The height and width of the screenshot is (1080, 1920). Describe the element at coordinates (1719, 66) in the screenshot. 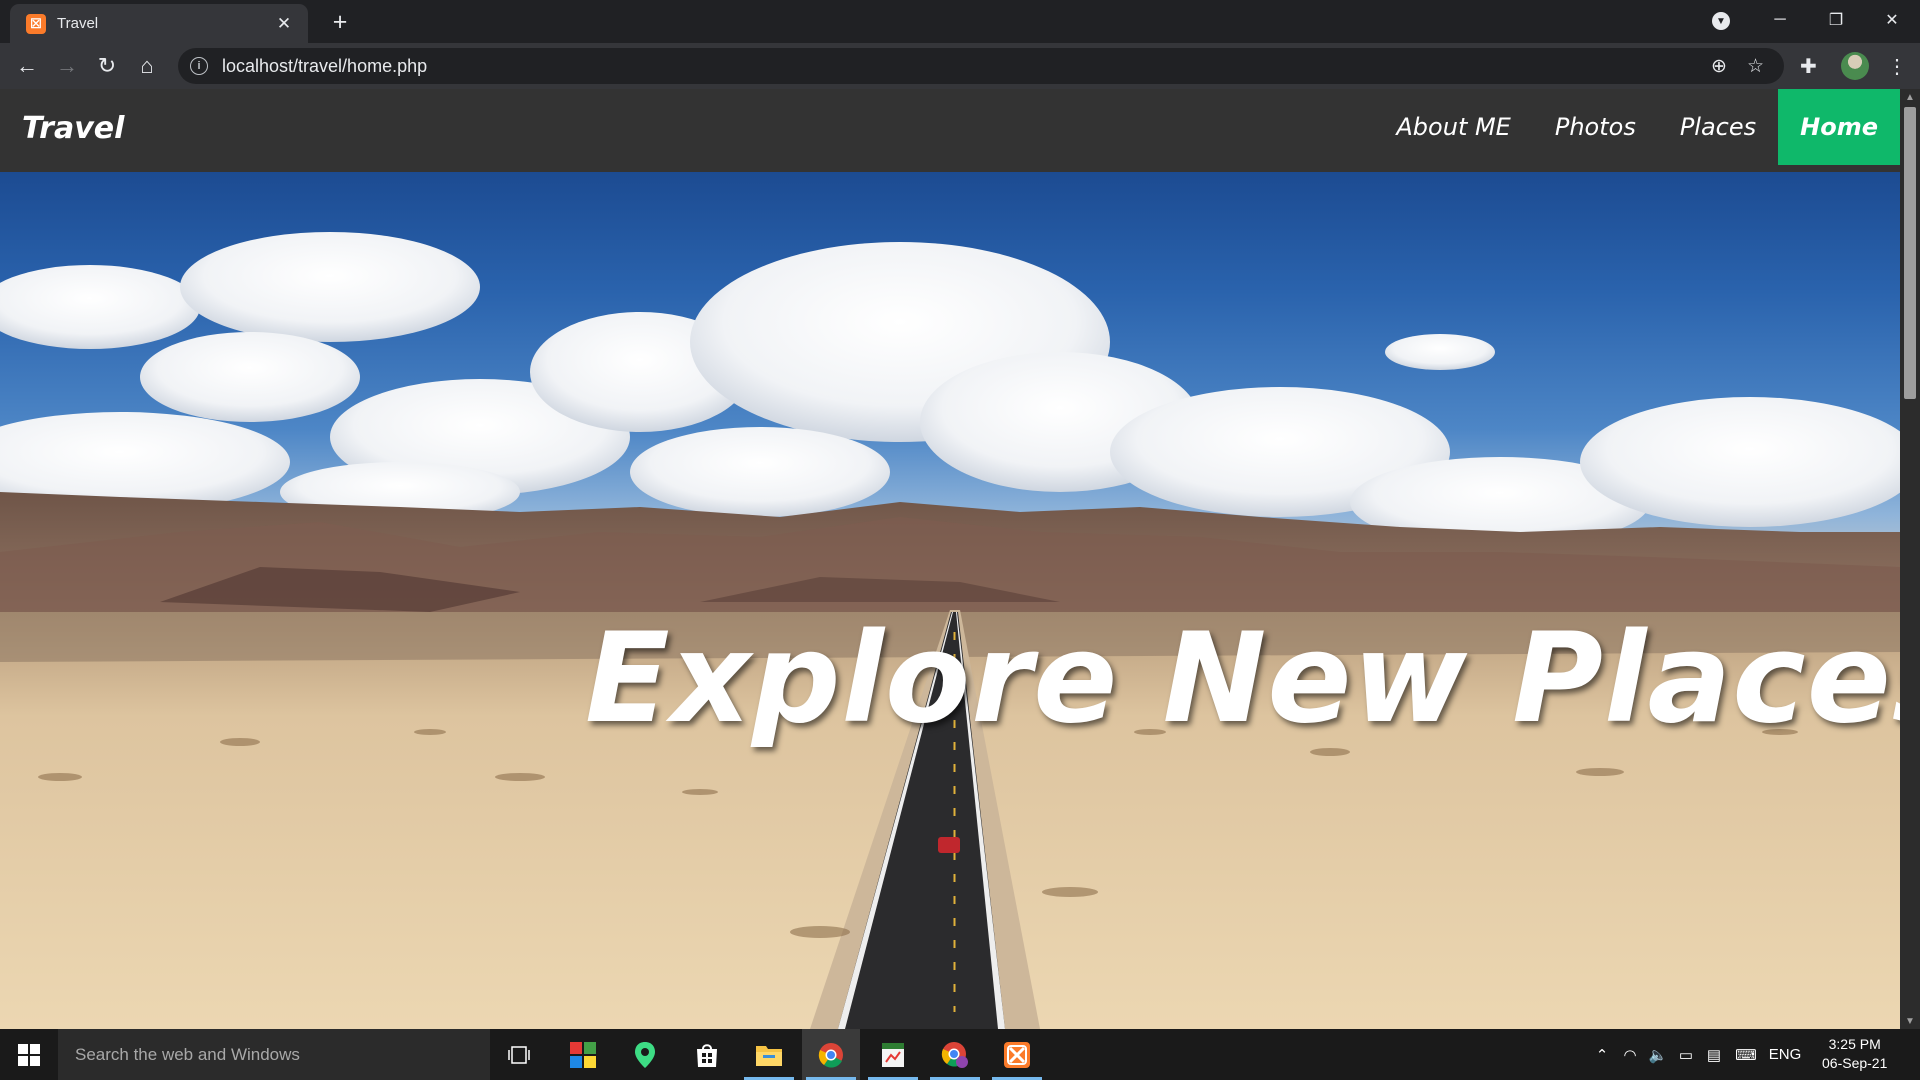

I see `zoom-icon: ⊕` at that location.